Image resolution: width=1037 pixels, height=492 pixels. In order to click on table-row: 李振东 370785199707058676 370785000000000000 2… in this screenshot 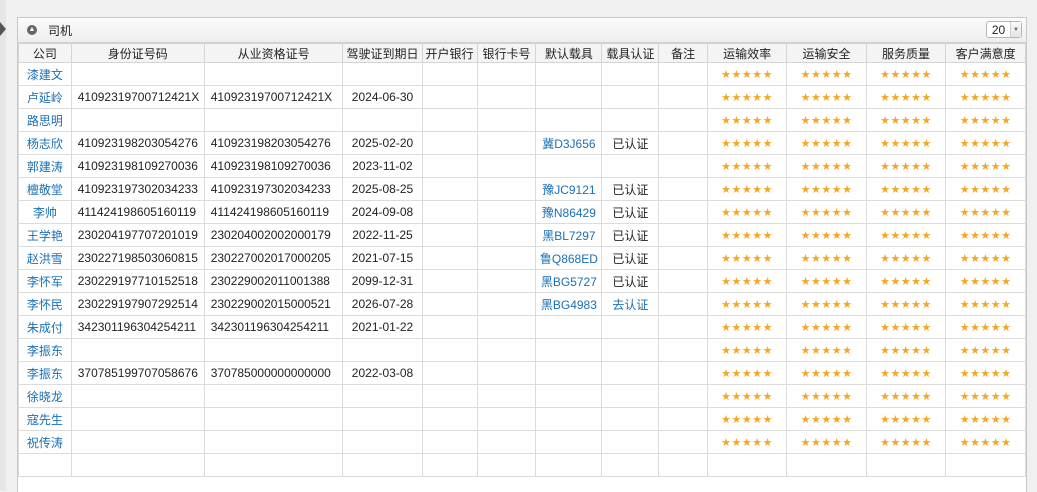, I will do `click(522, 373)`.